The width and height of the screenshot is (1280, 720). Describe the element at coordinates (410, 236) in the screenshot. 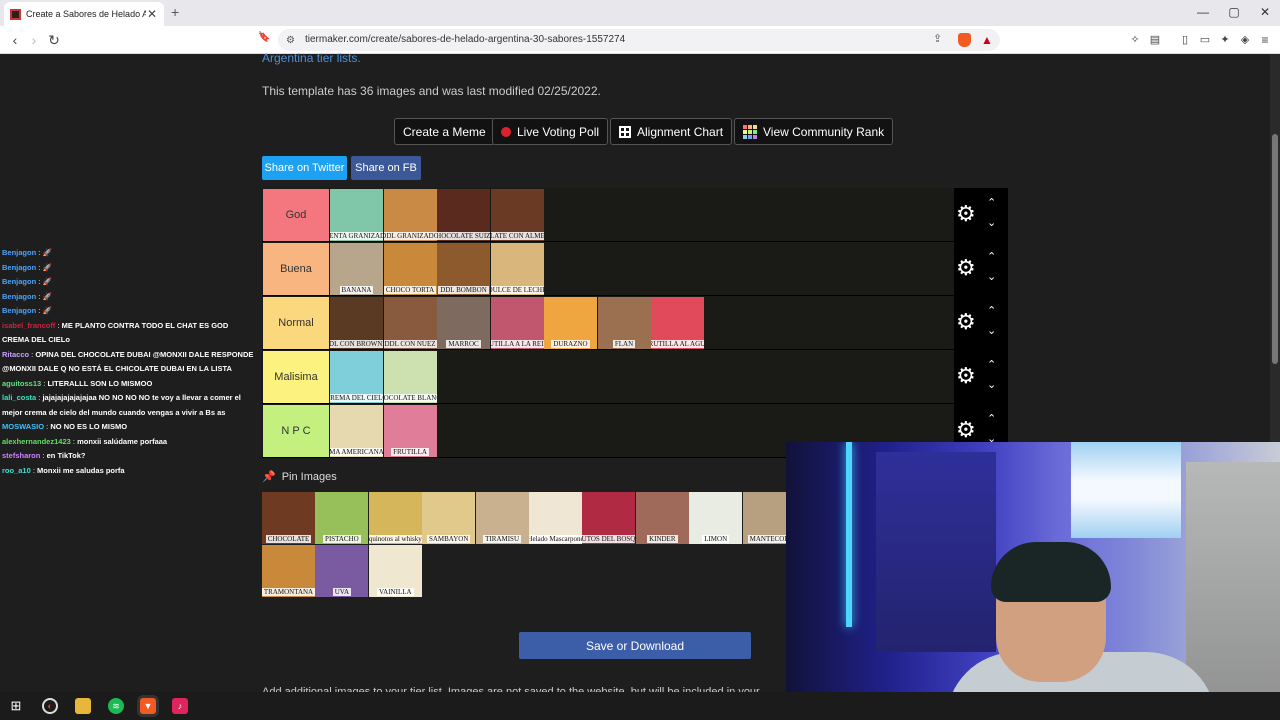

I see `tier-item-label: DDL GRANIZADO` at that location.